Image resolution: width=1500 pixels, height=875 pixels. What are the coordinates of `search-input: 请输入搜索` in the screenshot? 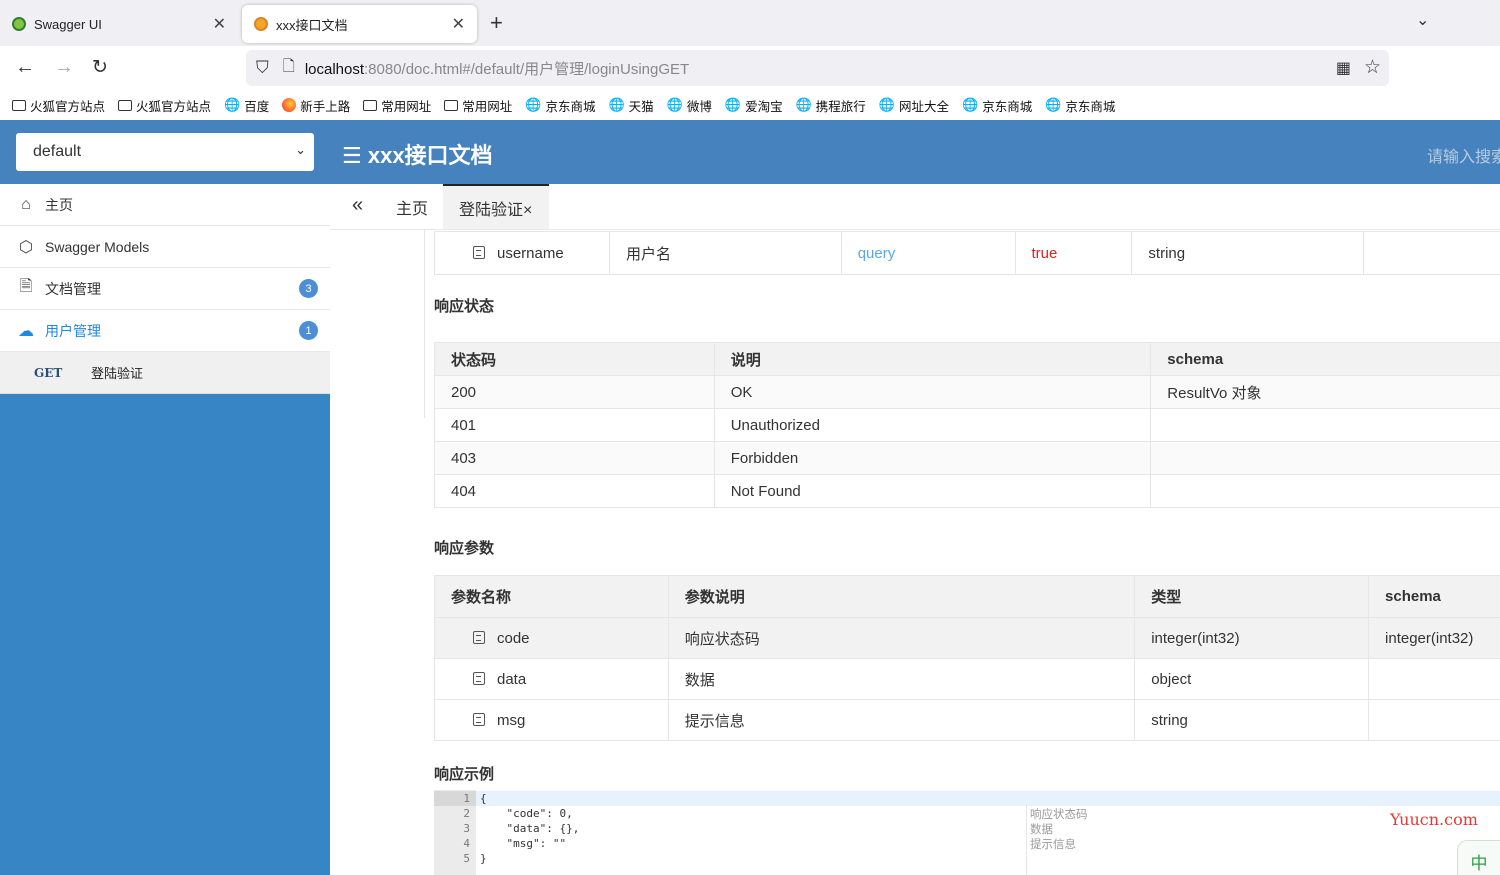 It's located at (1463, 155).